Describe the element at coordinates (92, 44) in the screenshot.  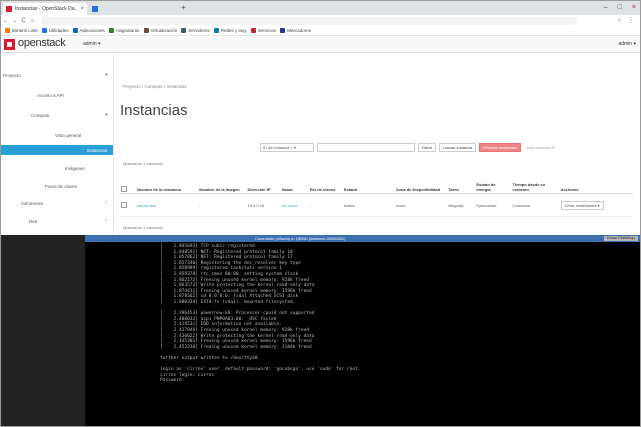
I see `project-selector: admin ▾` at that location.